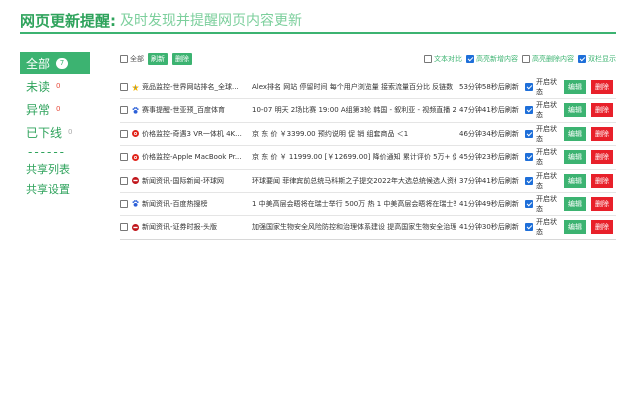 The image size is (640, 400). I want to click on row-refresh-countdown: 37分钟41秒后刷新, so click(489, 180).